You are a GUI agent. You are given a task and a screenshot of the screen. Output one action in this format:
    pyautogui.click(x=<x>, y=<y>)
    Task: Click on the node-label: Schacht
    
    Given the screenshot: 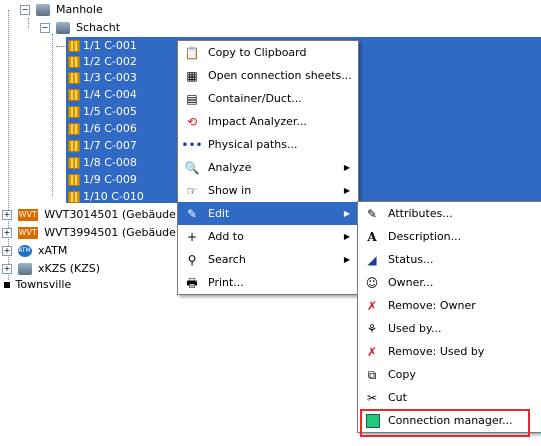 What is the action you would take?
    pyautogui.click(x=98, y=27)
    